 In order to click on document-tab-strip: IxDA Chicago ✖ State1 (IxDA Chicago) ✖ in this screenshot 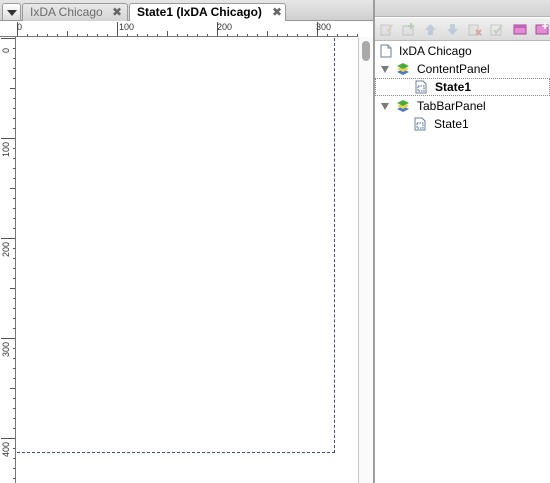, I will do `click(186, 11)`.